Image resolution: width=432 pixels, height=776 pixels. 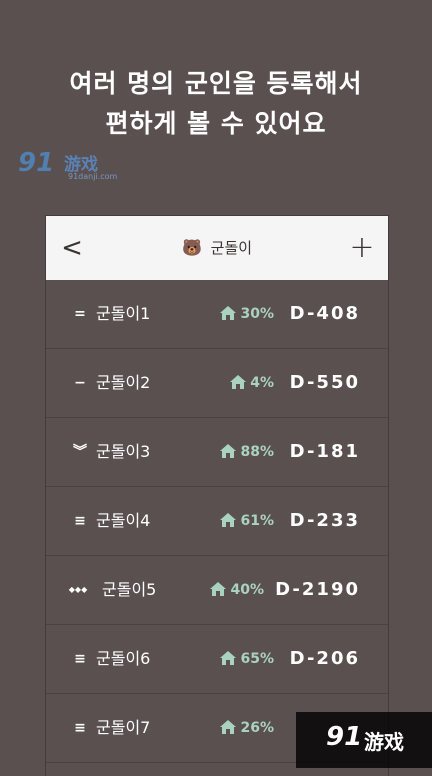 I want to click on watermark-url: 91danji.com, so click(x=93, y=176).